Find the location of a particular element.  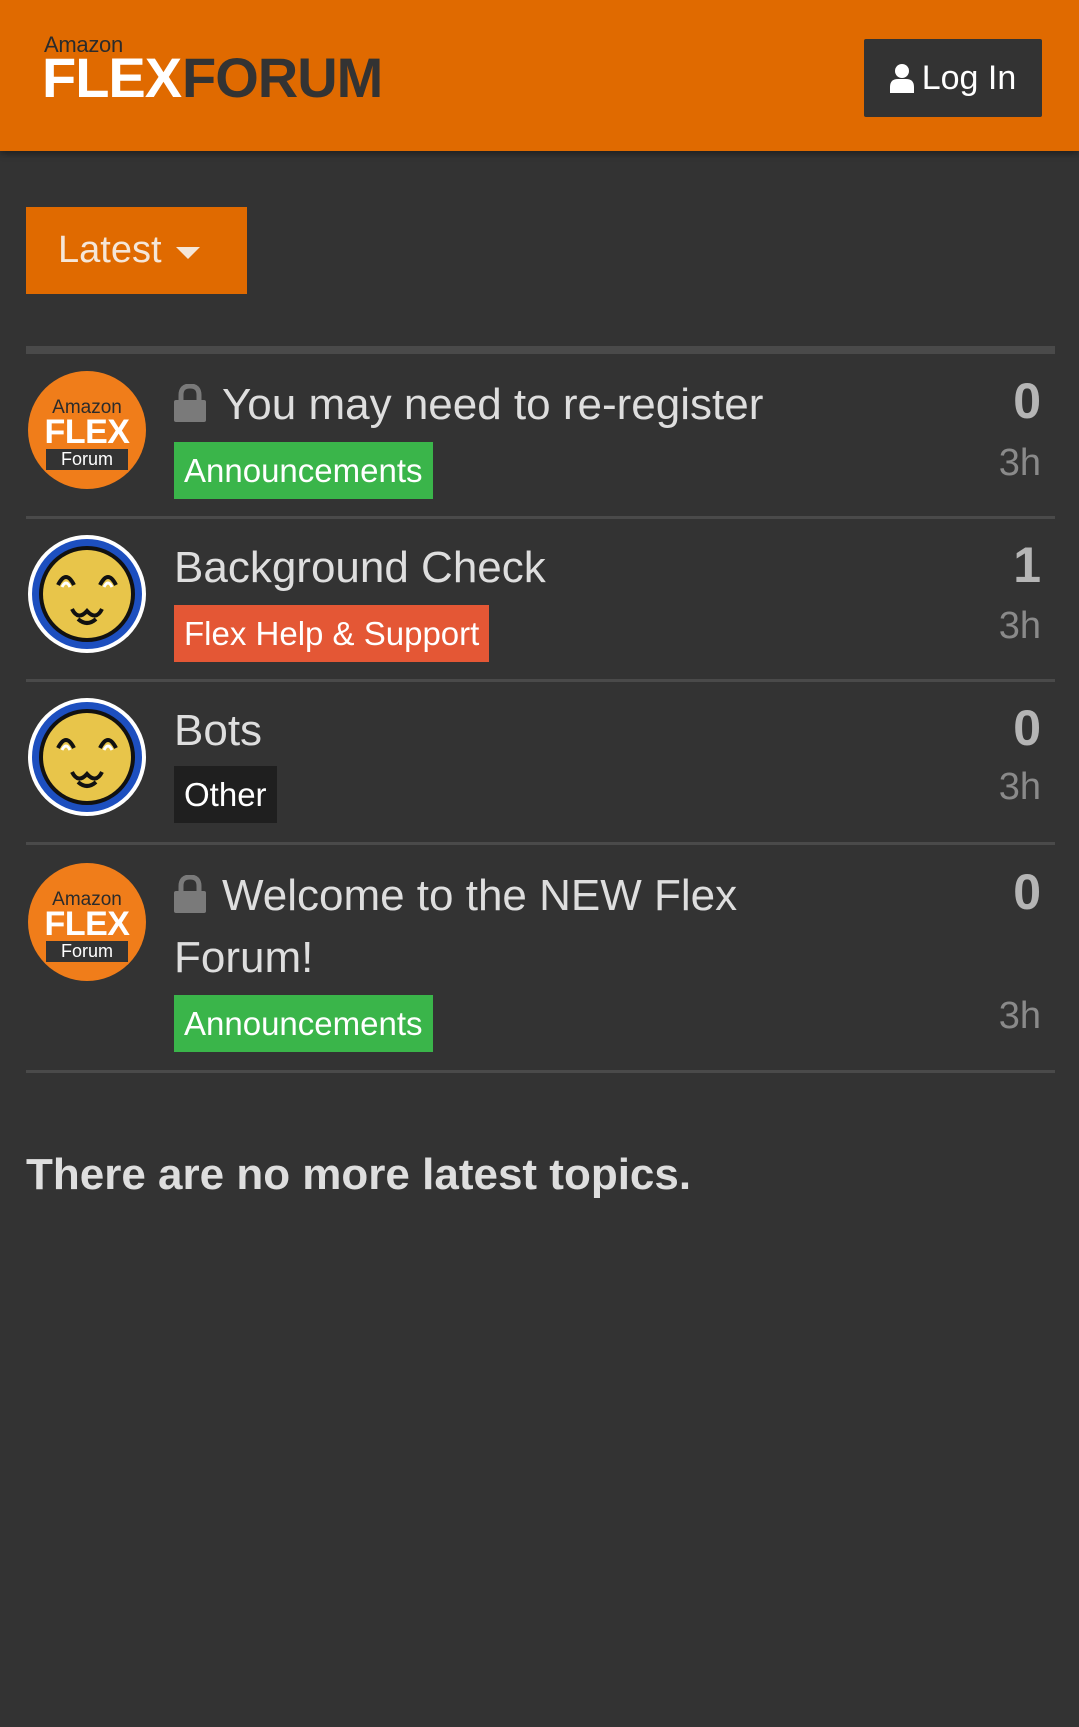

site-logo: Amazon FLEX FORUM is located at coordinates (212, 72).